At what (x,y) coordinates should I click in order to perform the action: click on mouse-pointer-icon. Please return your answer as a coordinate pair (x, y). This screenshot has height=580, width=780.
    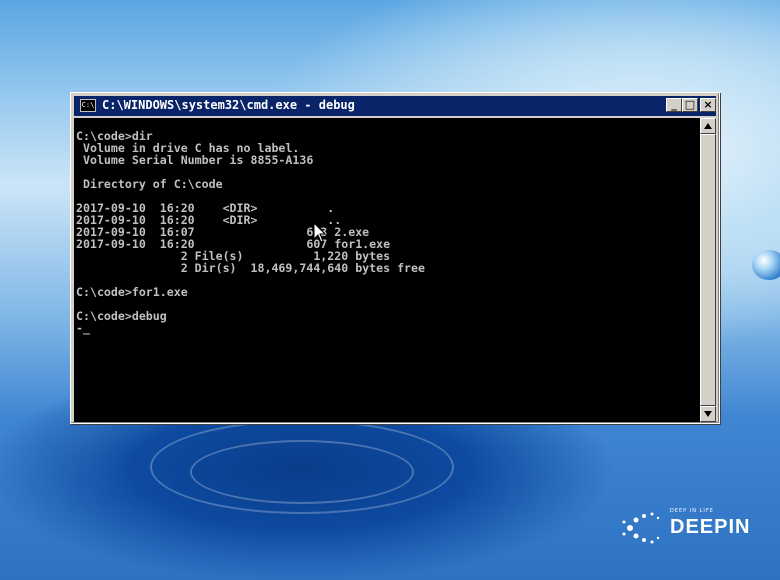
    Looking at the image, I should click on (320, 232).